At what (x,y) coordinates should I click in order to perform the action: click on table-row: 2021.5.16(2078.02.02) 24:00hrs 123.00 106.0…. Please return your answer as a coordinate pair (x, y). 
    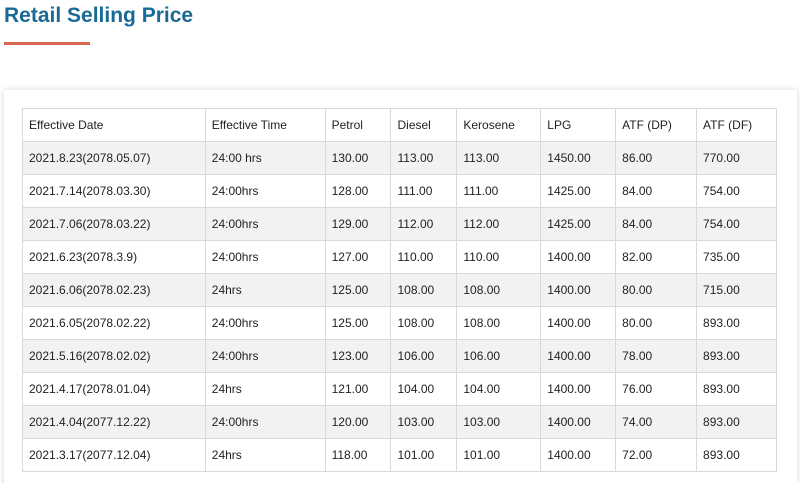
    Looking at the image, I should click on (399, 356).